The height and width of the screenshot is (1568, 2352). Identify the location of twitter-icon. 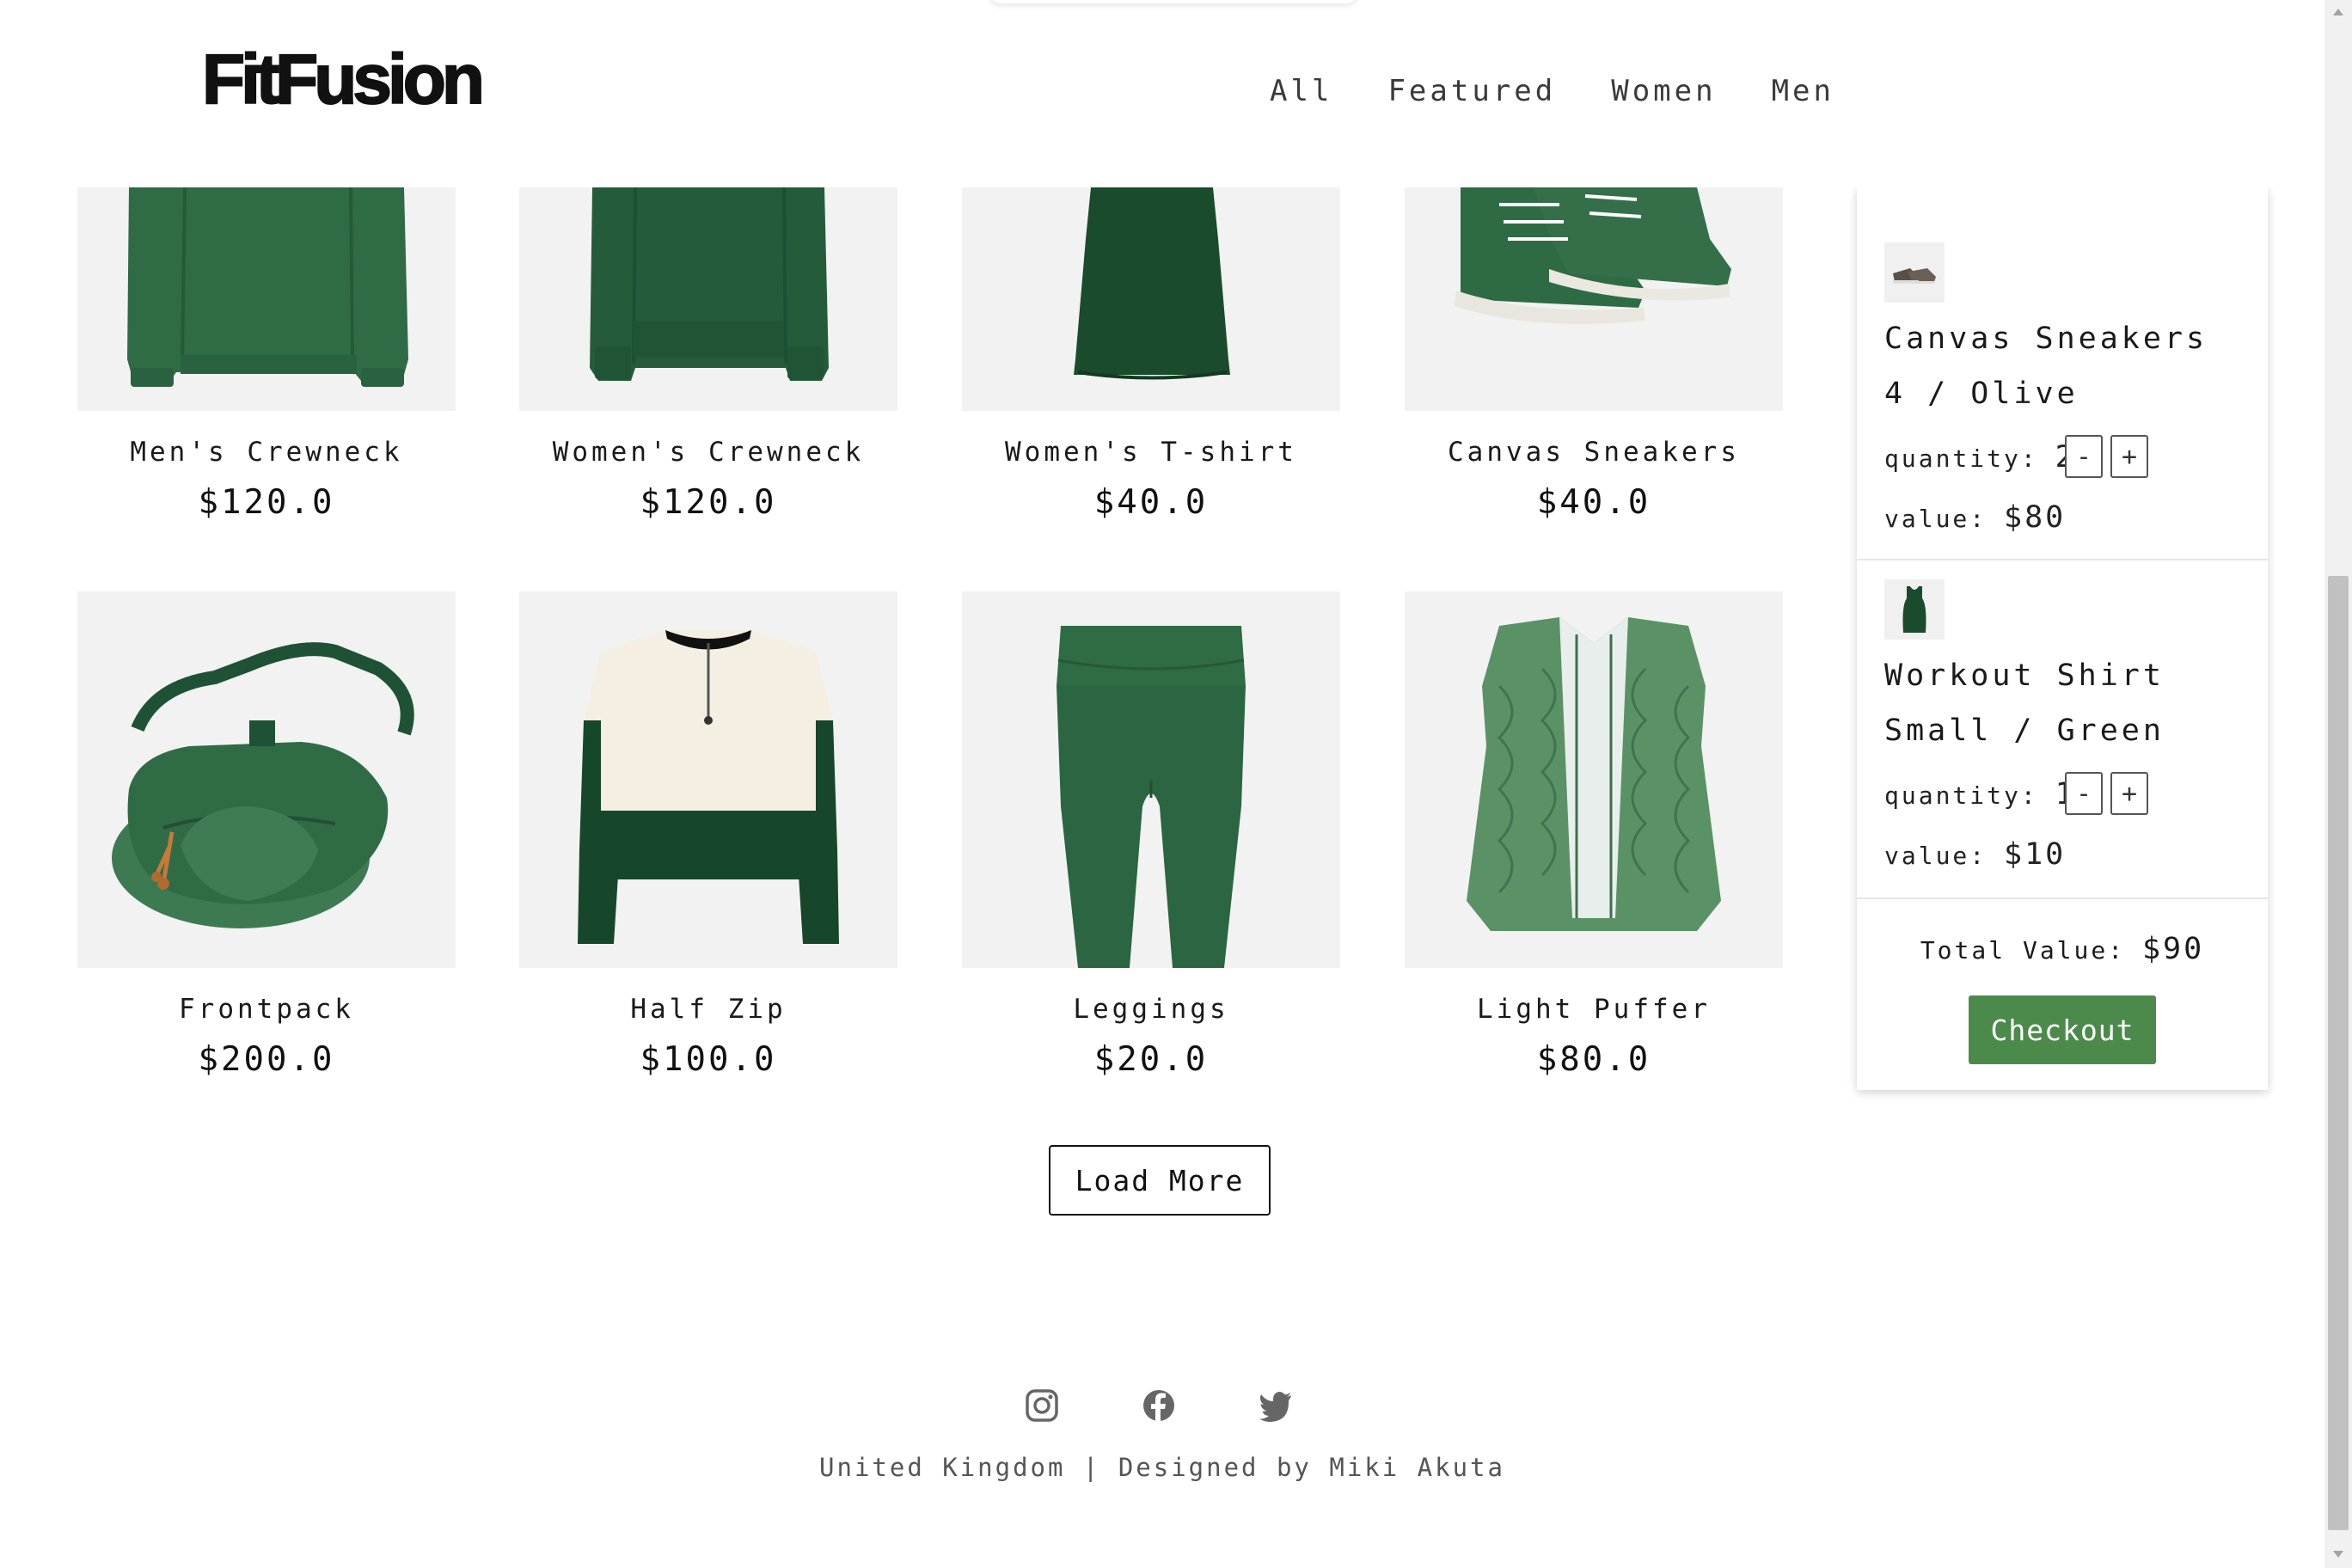
(1276, 1405).